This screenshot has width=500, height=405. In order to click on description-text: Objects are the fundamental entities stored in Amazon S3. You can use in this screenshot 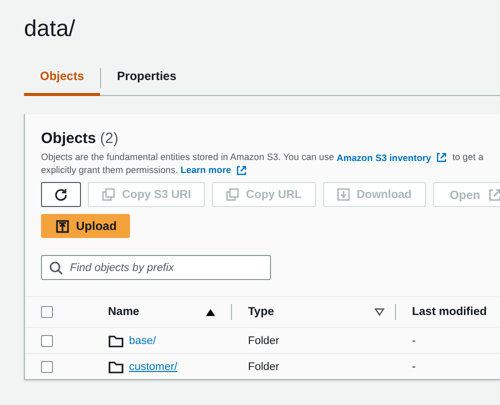, I will do `click(188, 157)`.